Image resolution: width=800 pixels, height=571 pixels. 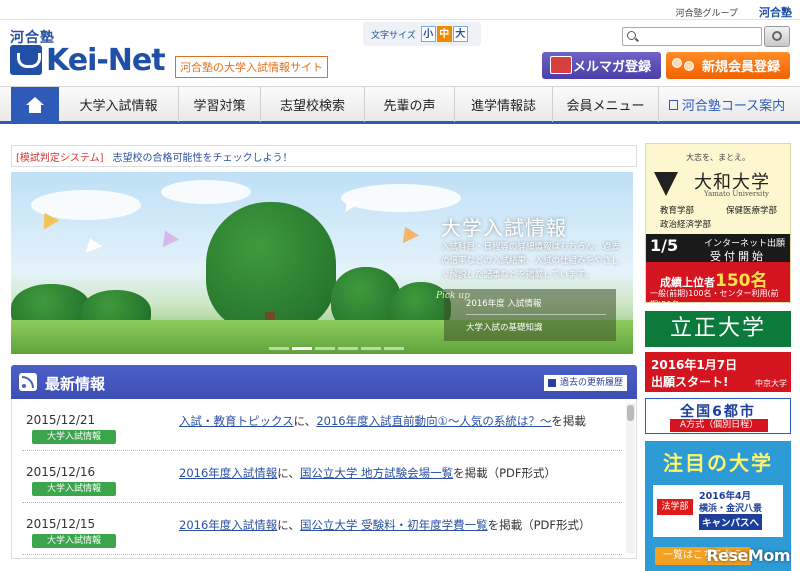 What do you see at coordinates (60, 158) in the screenshot?
I see `notice-tag: [模試判定システム]` at bounding box center [60, 158].